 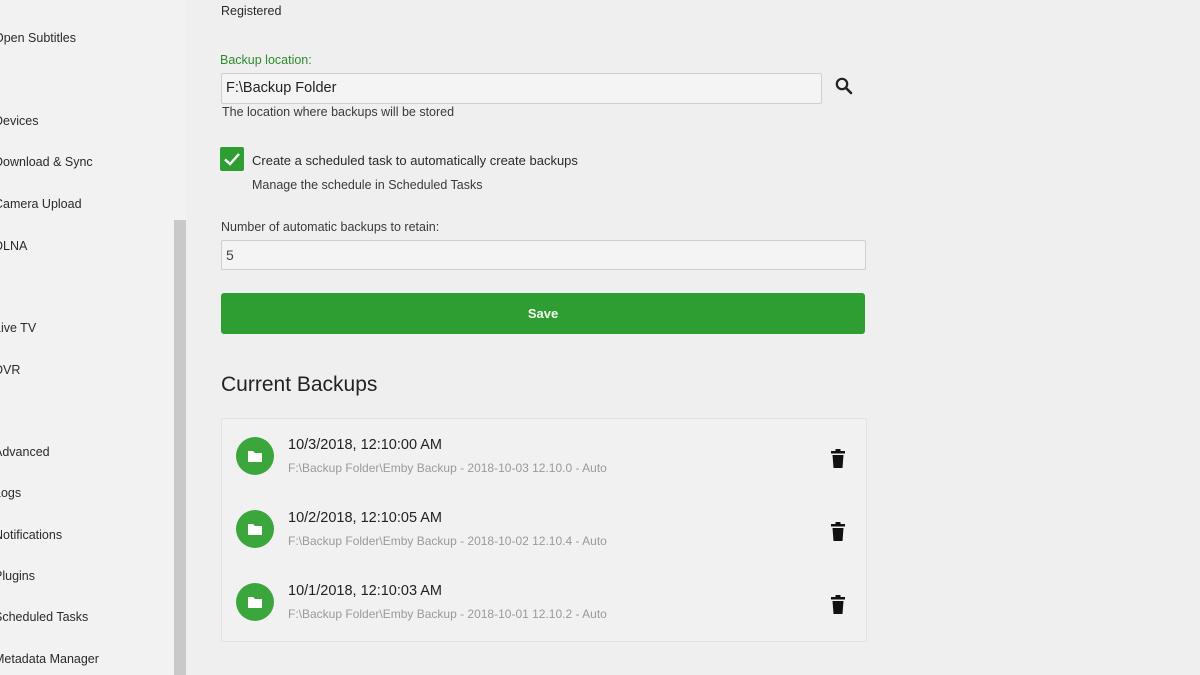 I want to click on current-backups-title: Current Backups, so click(x=299, y=384).